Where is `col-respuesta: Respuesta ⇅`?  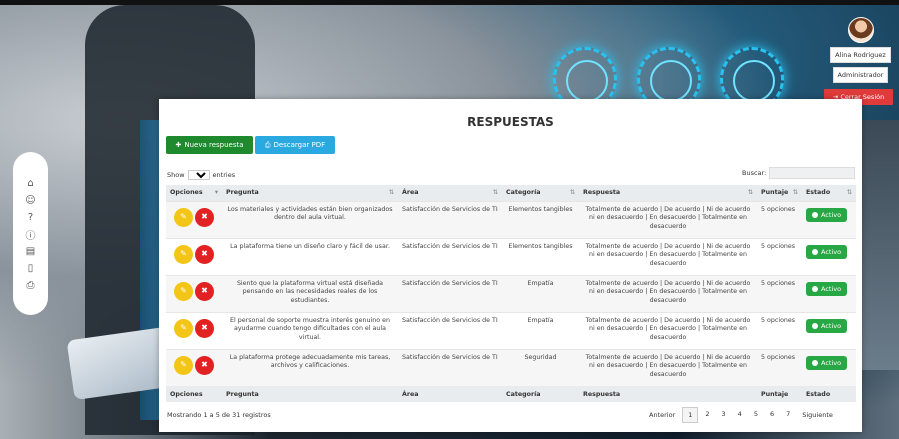
col-respuesta: Respuesta ⇅ is located at coordinates (668, 193).